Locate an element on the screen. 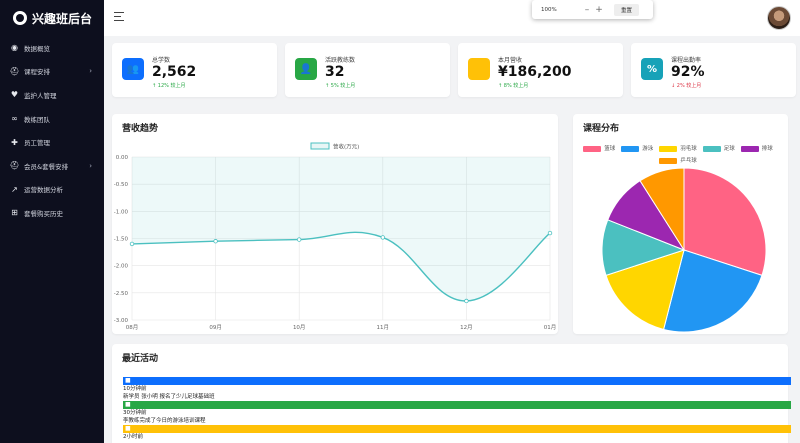 This screenshot has height=443, width=800. brand: 兴趣班后台 is located at coordinates (52, 18).